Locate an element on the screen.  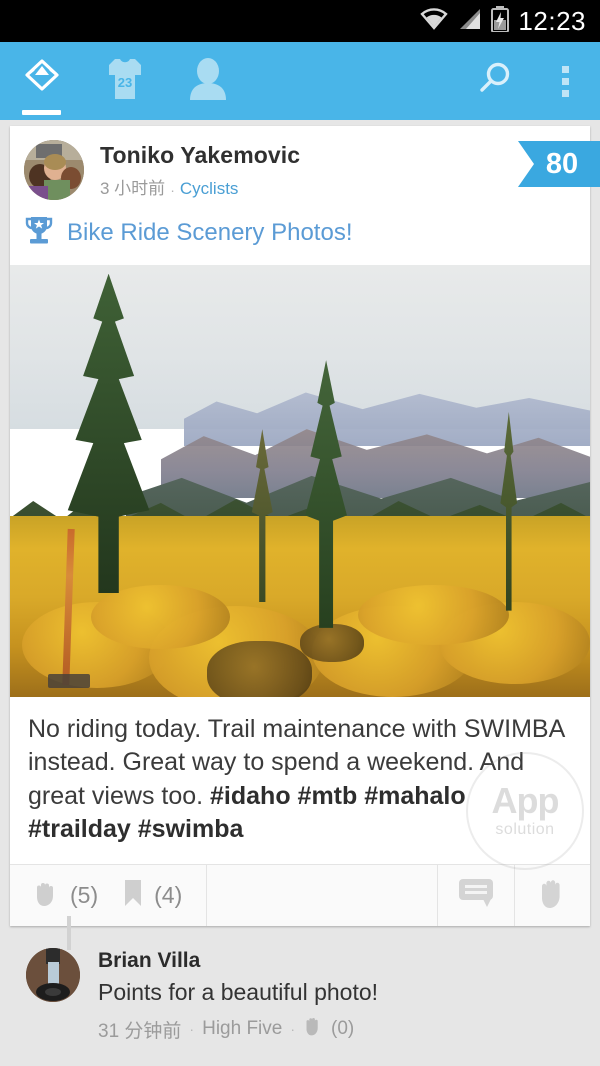
svg-text: 23 is located at coordinates (124, 82).